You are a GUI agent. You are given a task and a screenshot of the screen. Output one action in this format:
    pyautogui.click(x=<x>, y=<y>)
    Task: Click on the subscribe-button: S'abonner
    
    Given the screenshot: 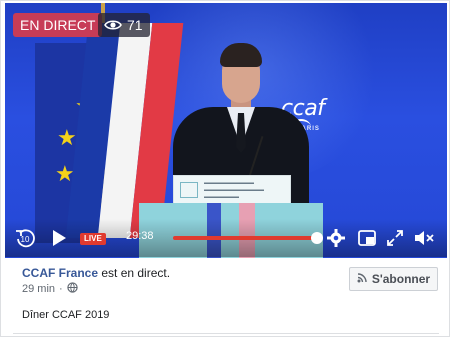 What is the action you would take?
    pyautogui.click(x=393, y=279)
    